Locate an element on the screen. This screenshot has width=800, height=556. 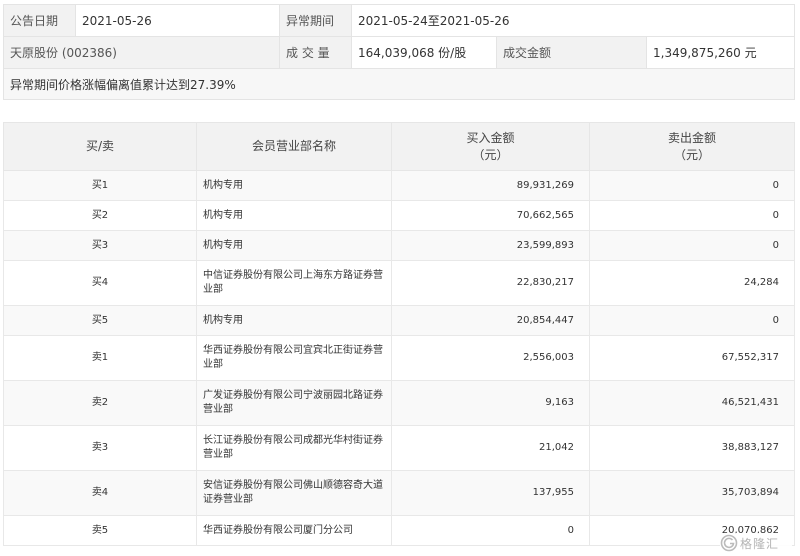
sell-amount-cell: 38,883,127 is located at coordinates (692, 448).